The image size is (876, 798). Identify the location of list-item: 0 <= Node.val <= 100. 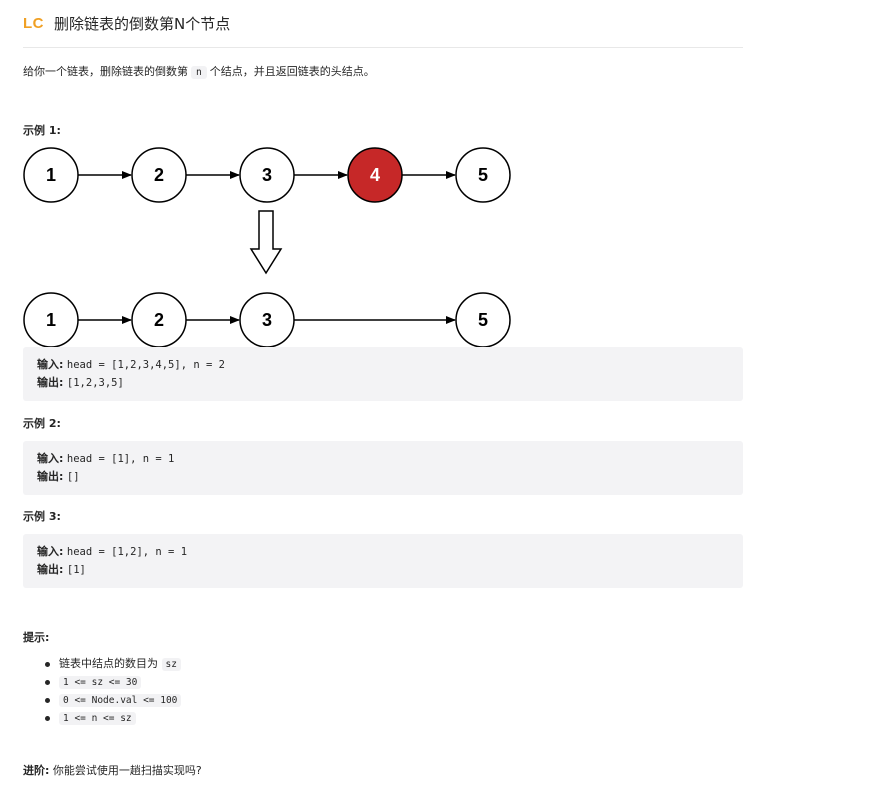
(102, 700).